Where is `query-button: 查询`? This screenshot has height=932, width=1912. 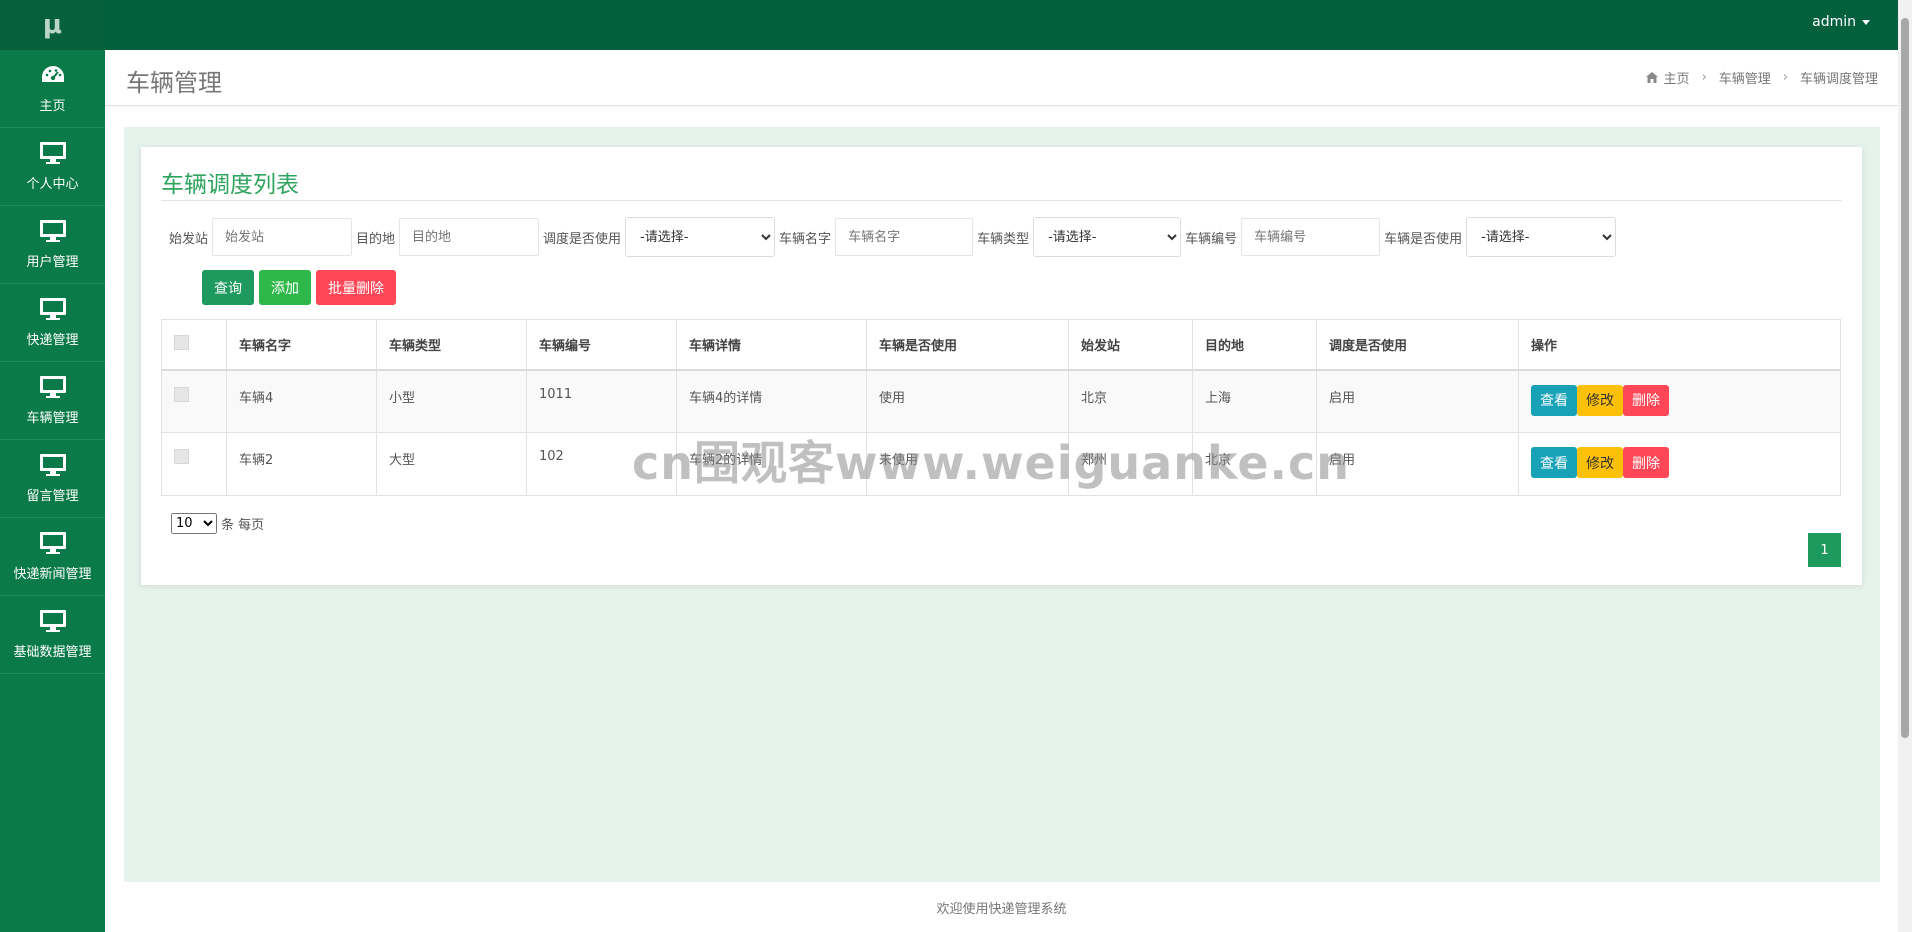
query-button: 查询 is located at coordinates (228, 287).